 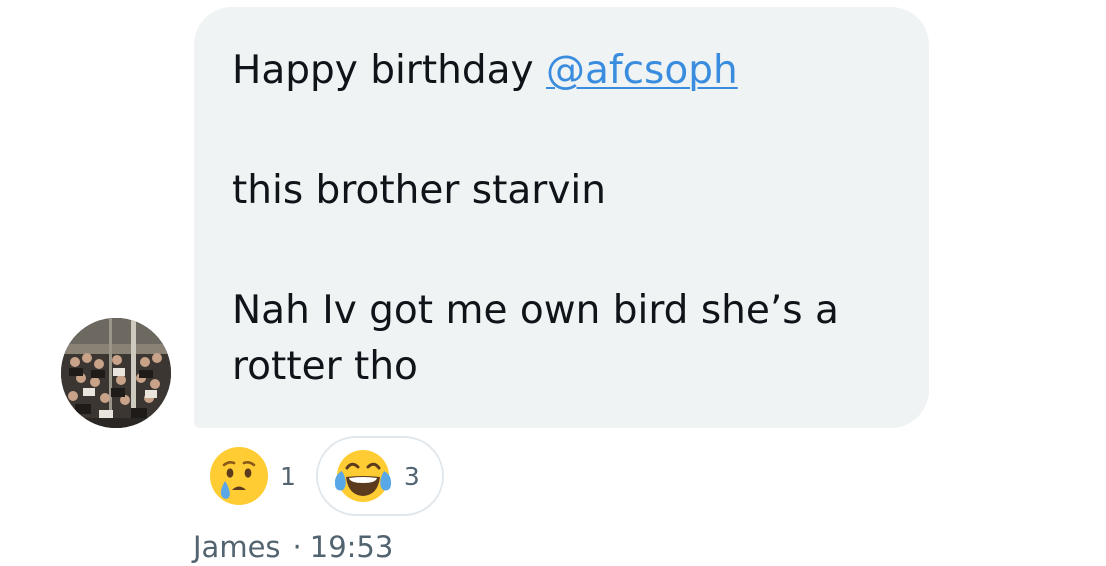 I want to click on reaction-crying: 1, so click(x=254, y=476).